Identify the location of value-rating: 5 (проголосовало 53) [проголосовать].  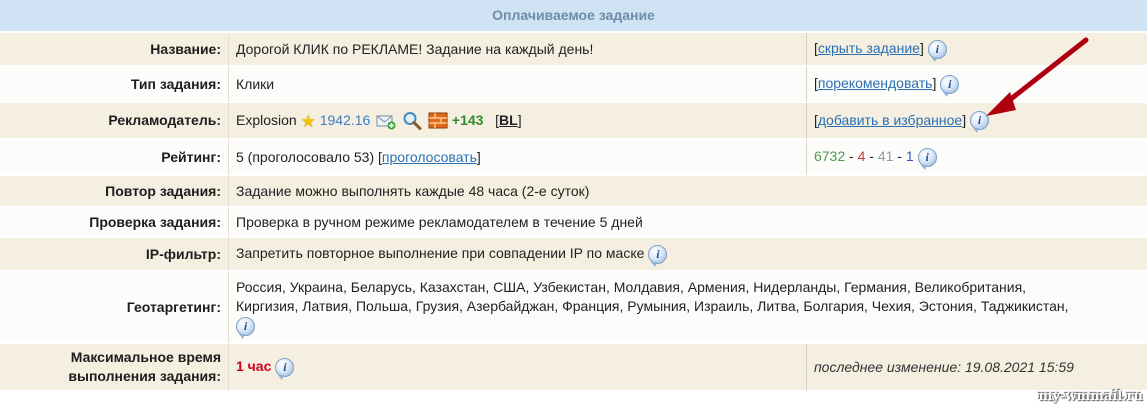
(517, 158).